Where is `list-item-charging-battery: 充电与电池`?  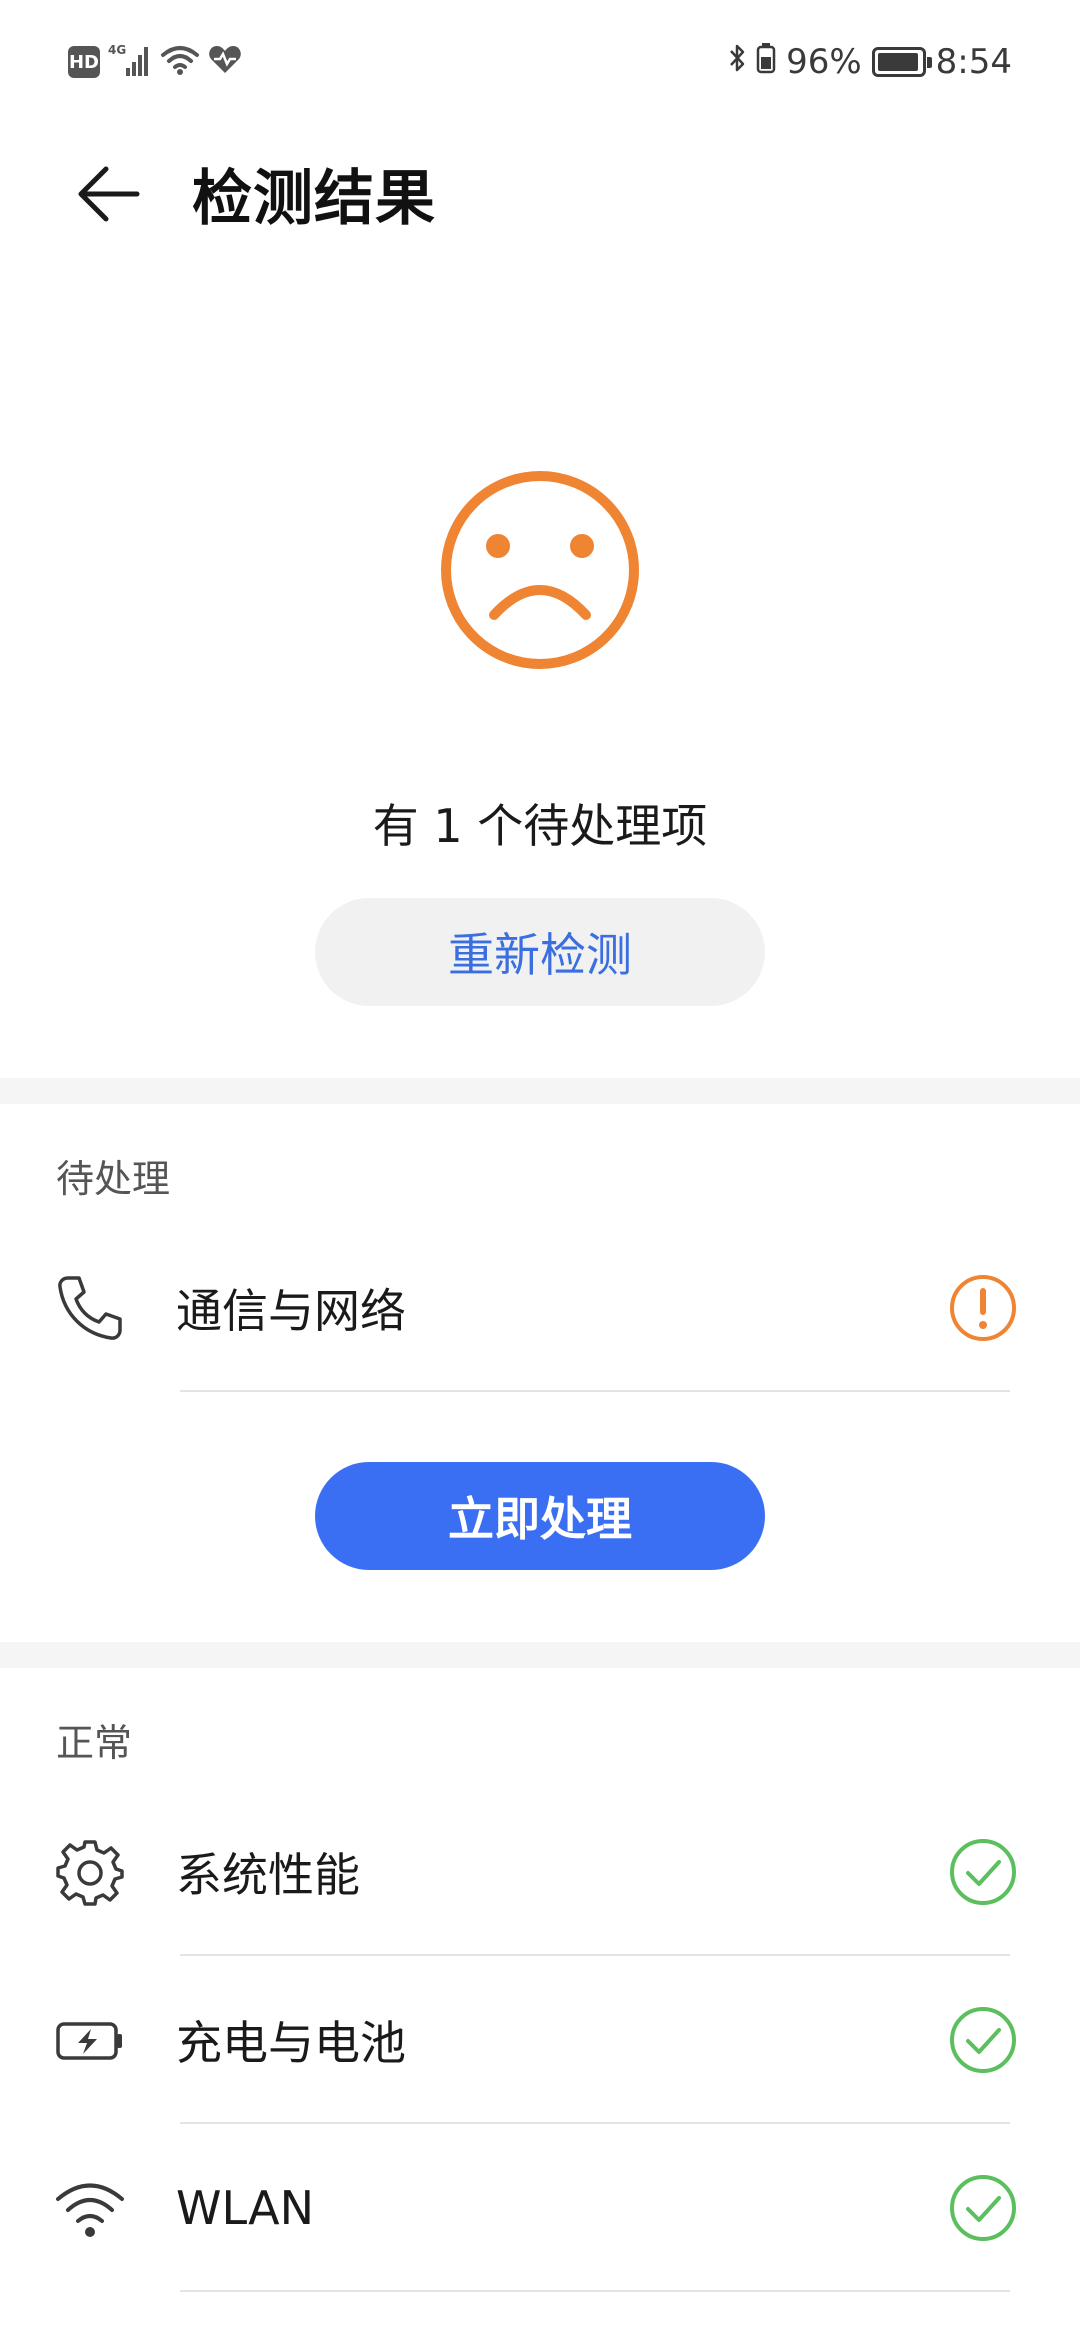
list-item-charging-battery: 充电与电池 is located at coordinates (540, 2040).